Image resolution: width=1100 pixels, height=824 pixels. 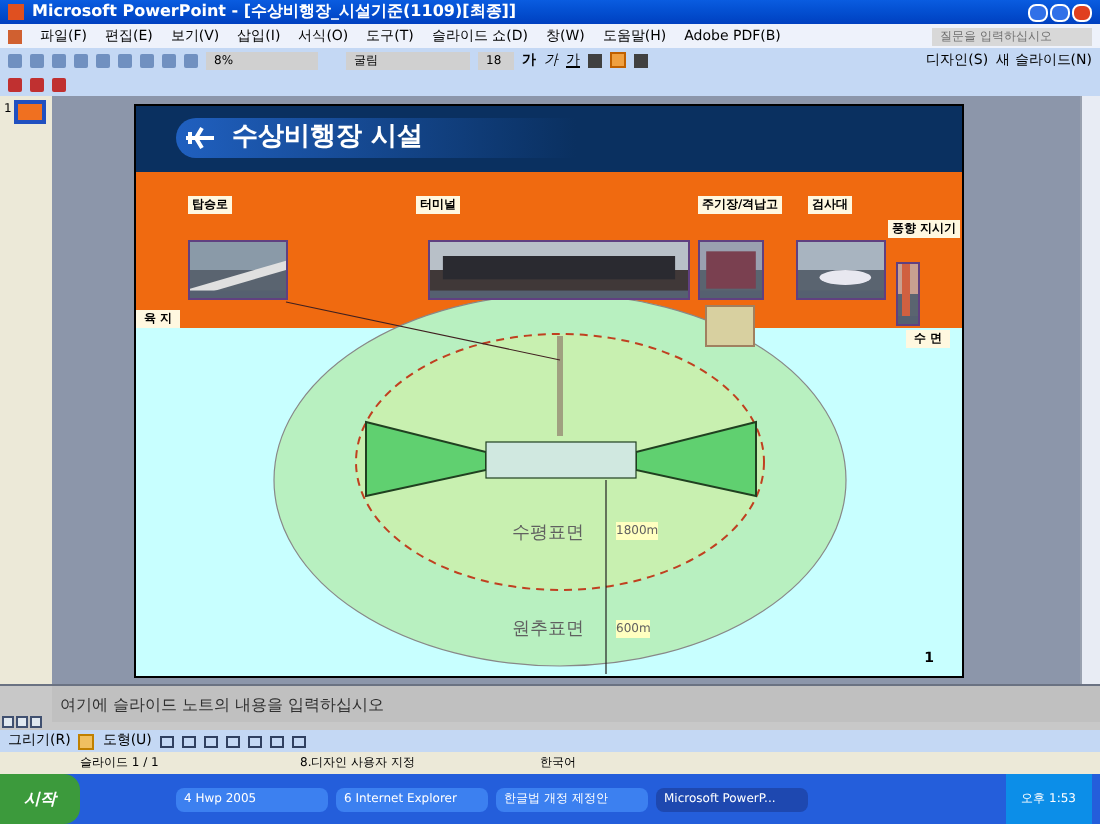 I want to click on airplane-icon, so click(x=200, y=138).